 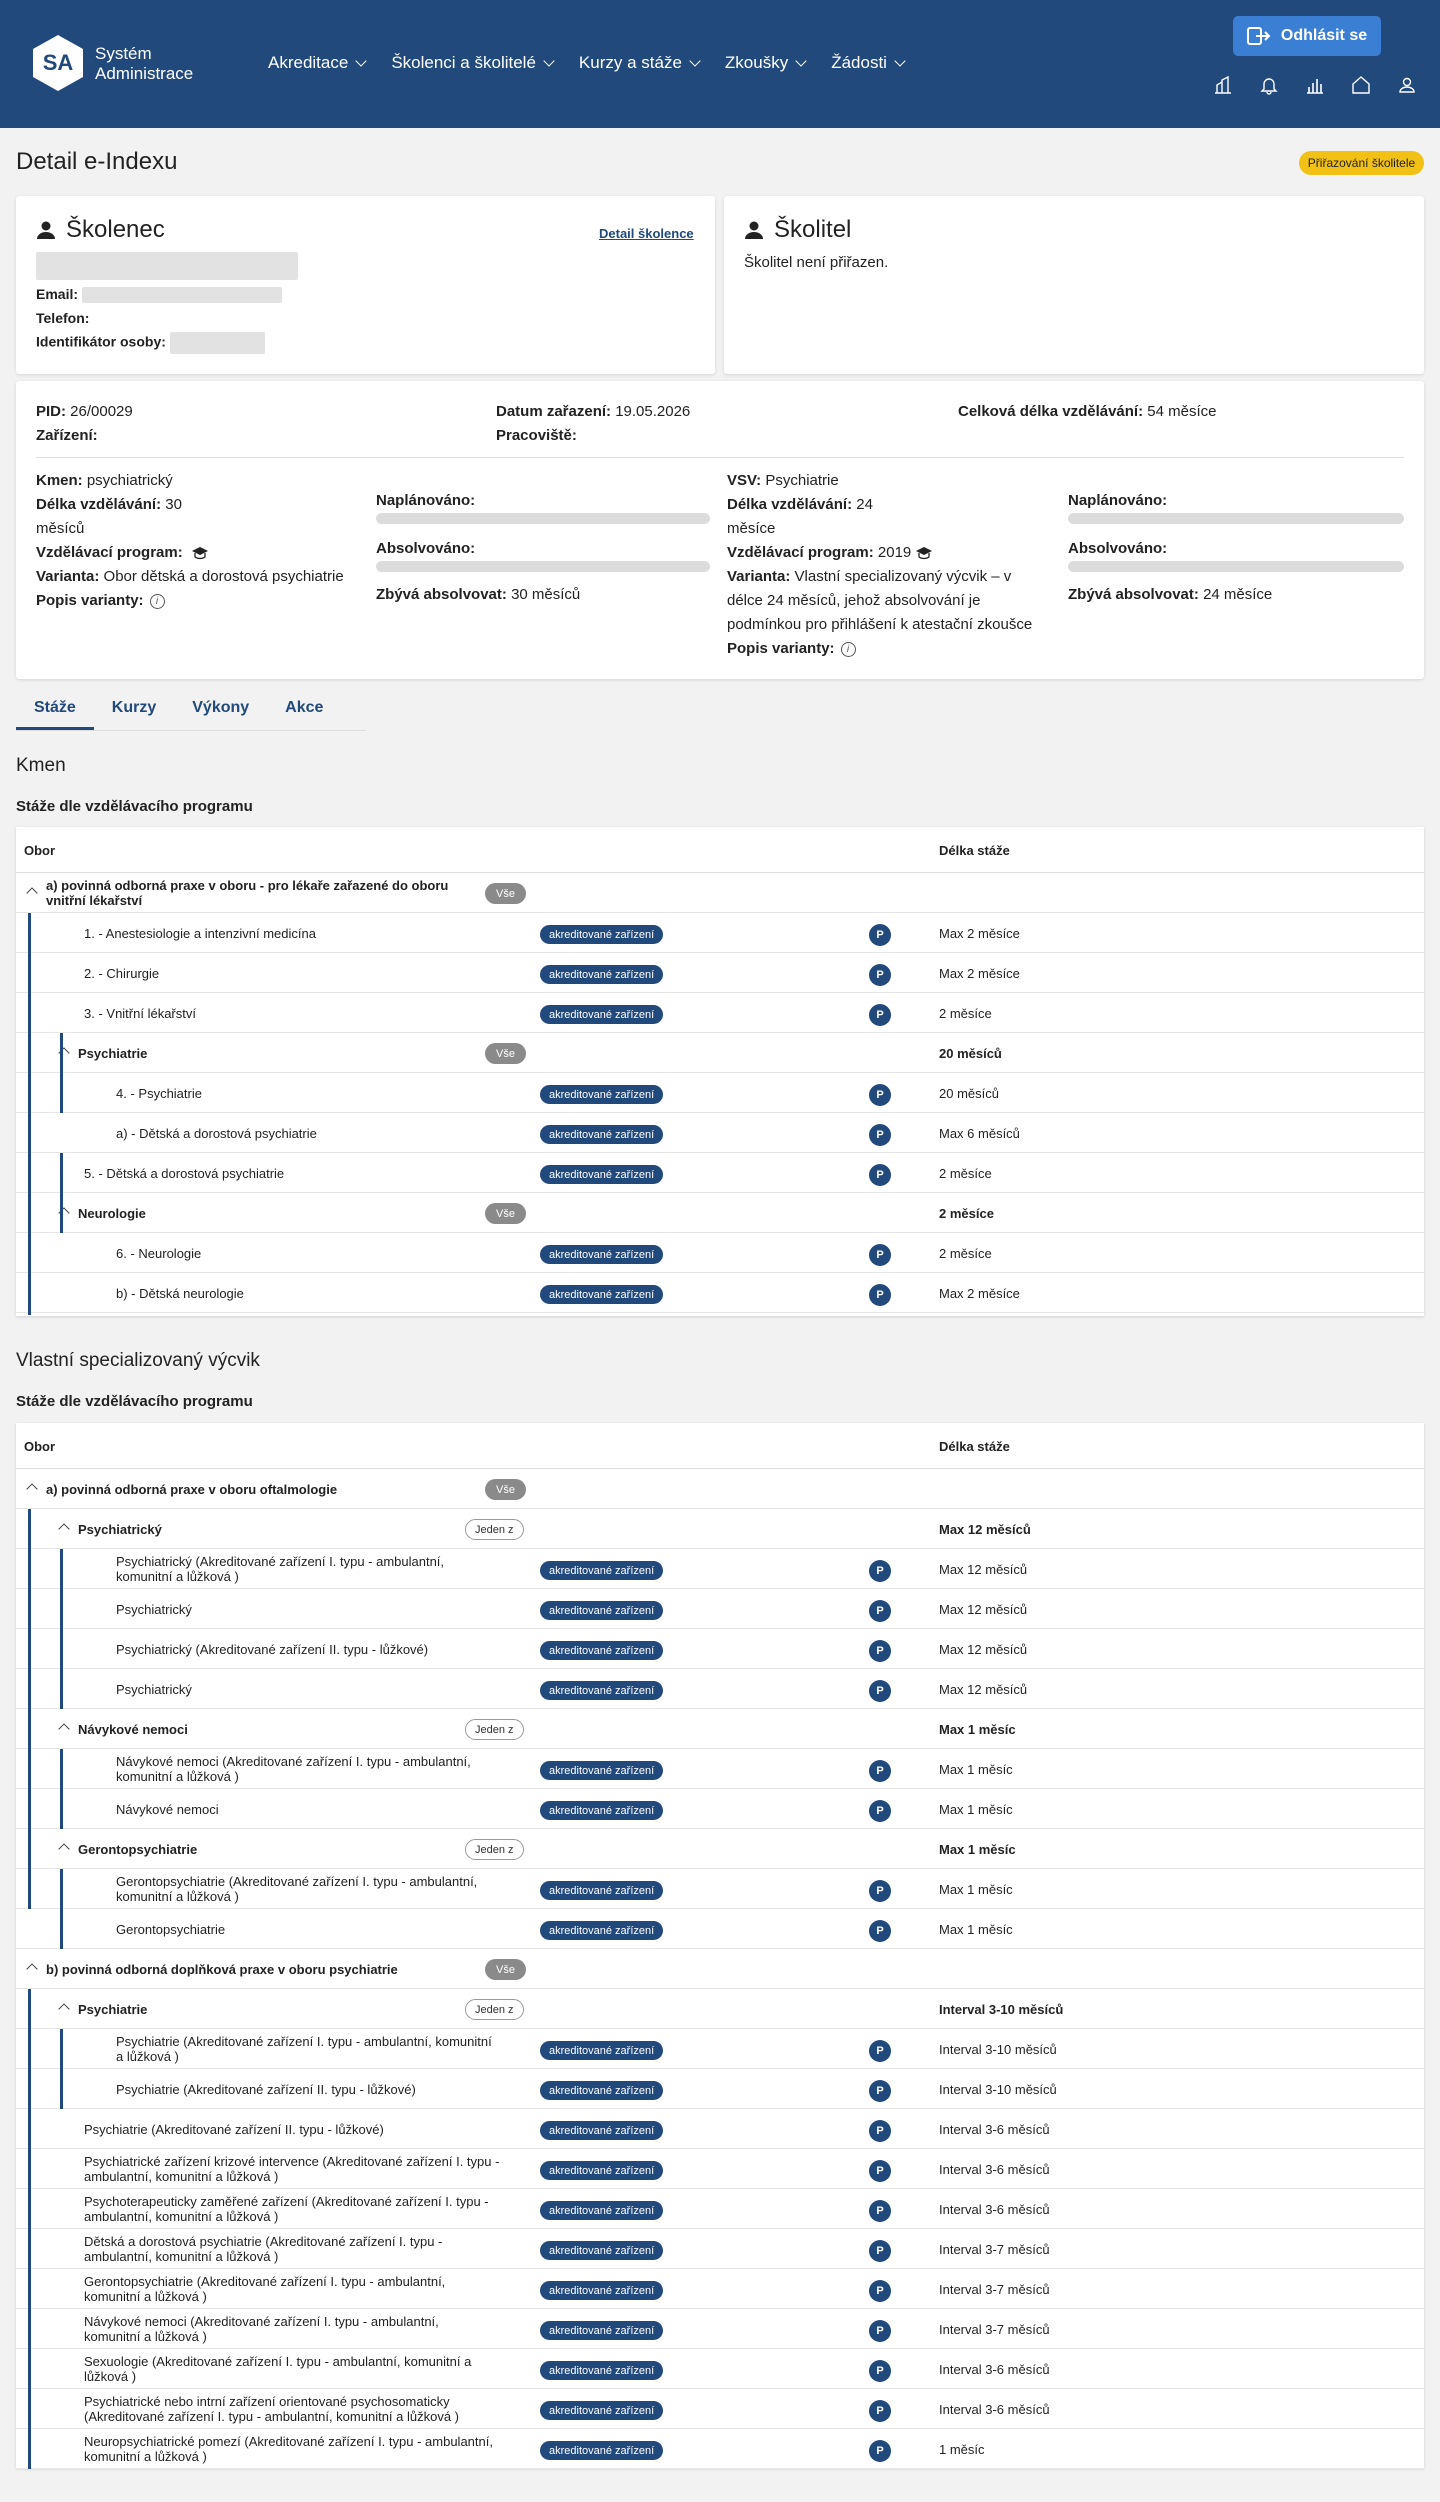 What do you see at coordinates (1315, 85) in the screenshot?
I see `bar-chart-icon` at bounding box center [1315, 85].